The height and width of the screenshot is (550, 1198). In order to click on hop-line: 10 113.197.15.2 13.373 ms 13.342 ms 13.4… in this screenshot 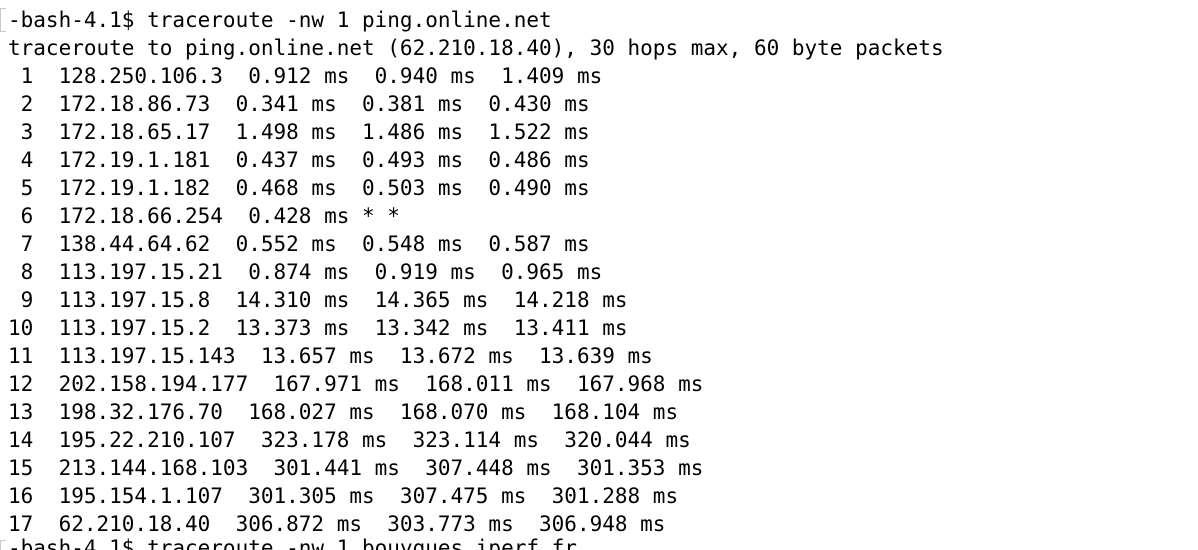, I will do `click(318, 328)`.